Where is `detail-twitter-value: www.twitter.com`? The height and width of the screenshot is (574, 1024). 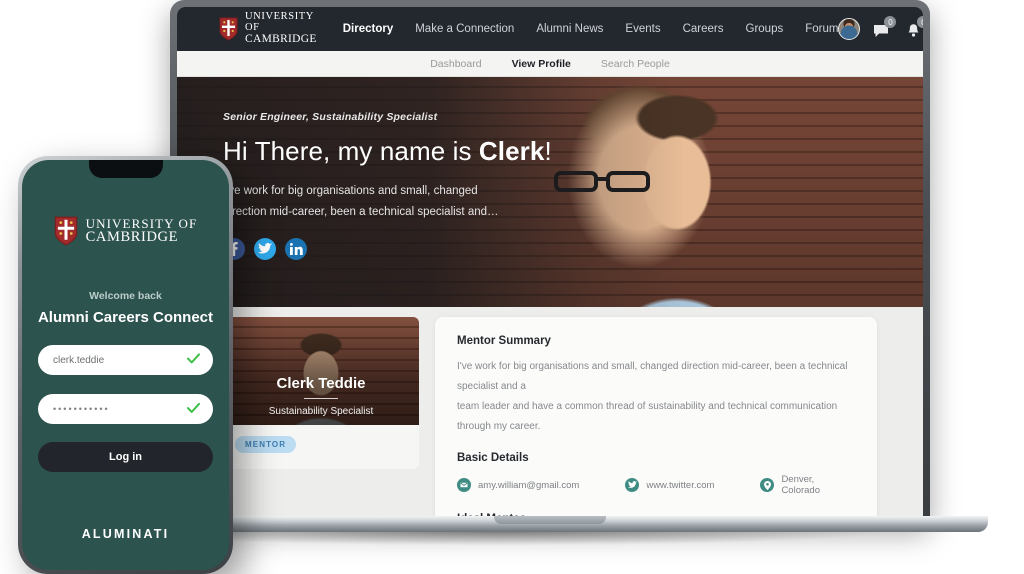
detail-twitter-value: www.twitter.com is located at coordinates (680, 485).